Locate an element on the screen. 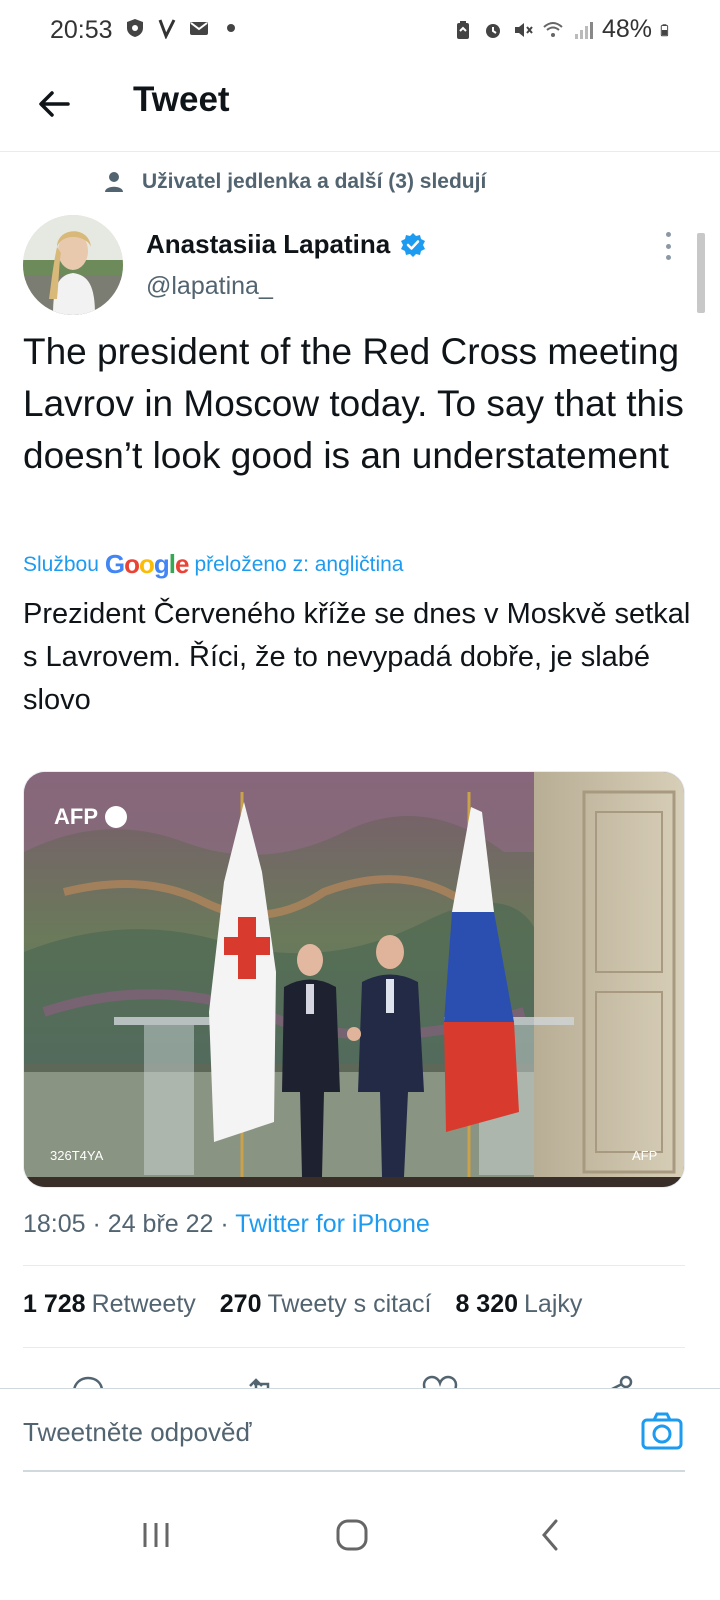 This screenshot has height=1600, width=720. home-icon is located at coordinates (352, 1535).